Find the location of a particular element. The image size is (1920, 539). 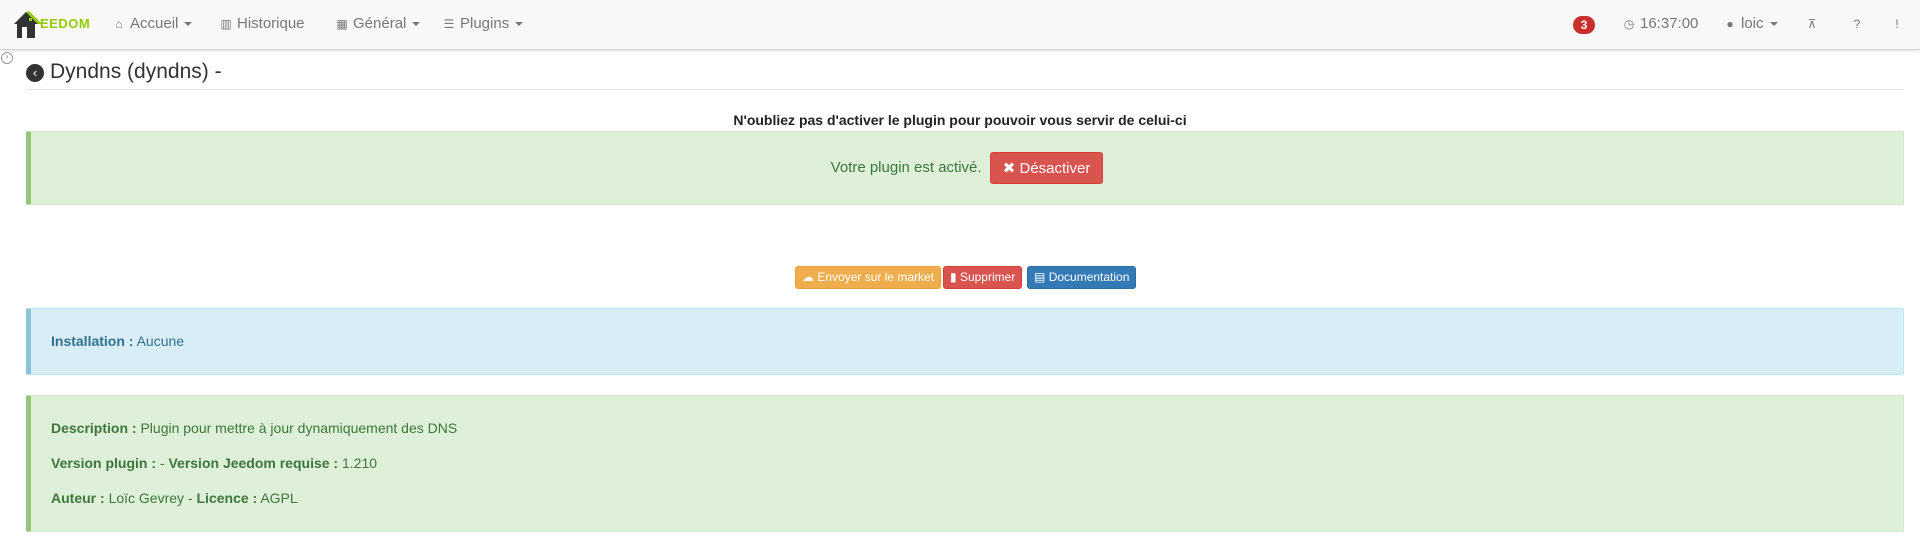

activation-alert: Votre plugin est activé. ✖ Désactiver is located at coordinates (965, 168).